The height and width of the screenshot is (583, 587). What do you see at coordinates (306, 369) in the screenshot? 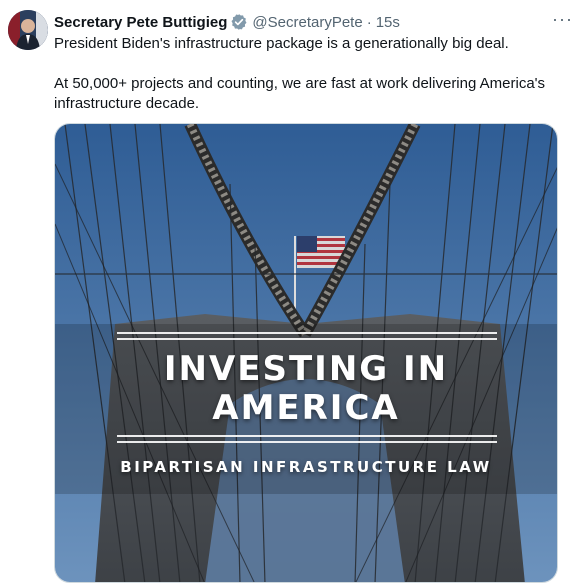
I see `media-title-line1: INVESTING IN` at bounding box center [306, 369].